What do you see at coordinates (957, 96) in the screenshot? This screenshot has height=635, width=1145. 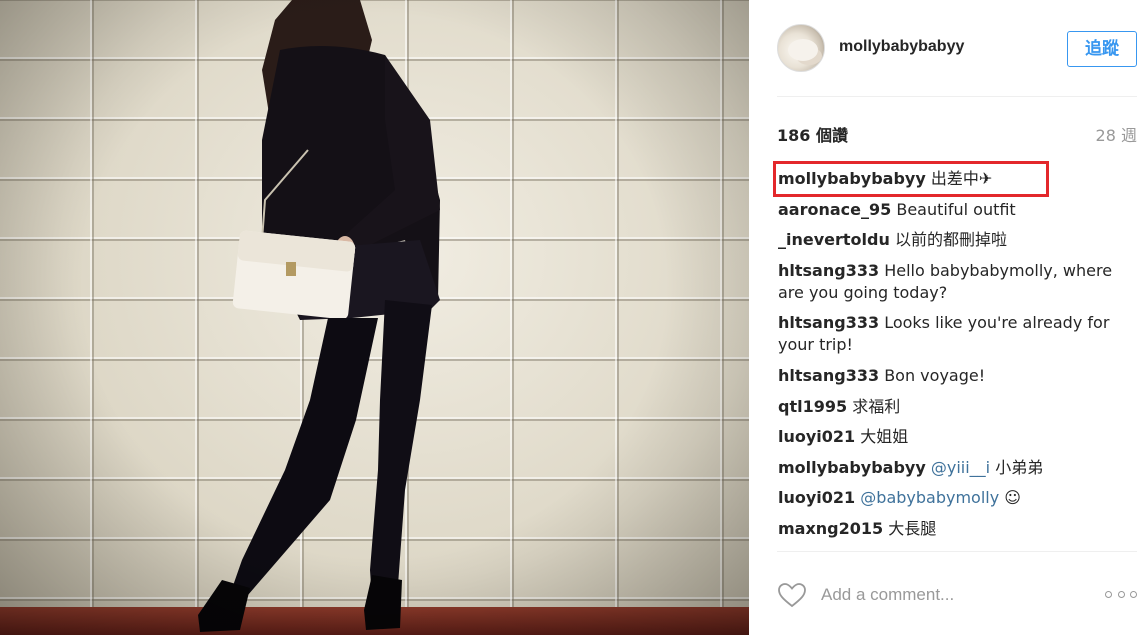 I see `header-divider` at bounding box center [957, 96].